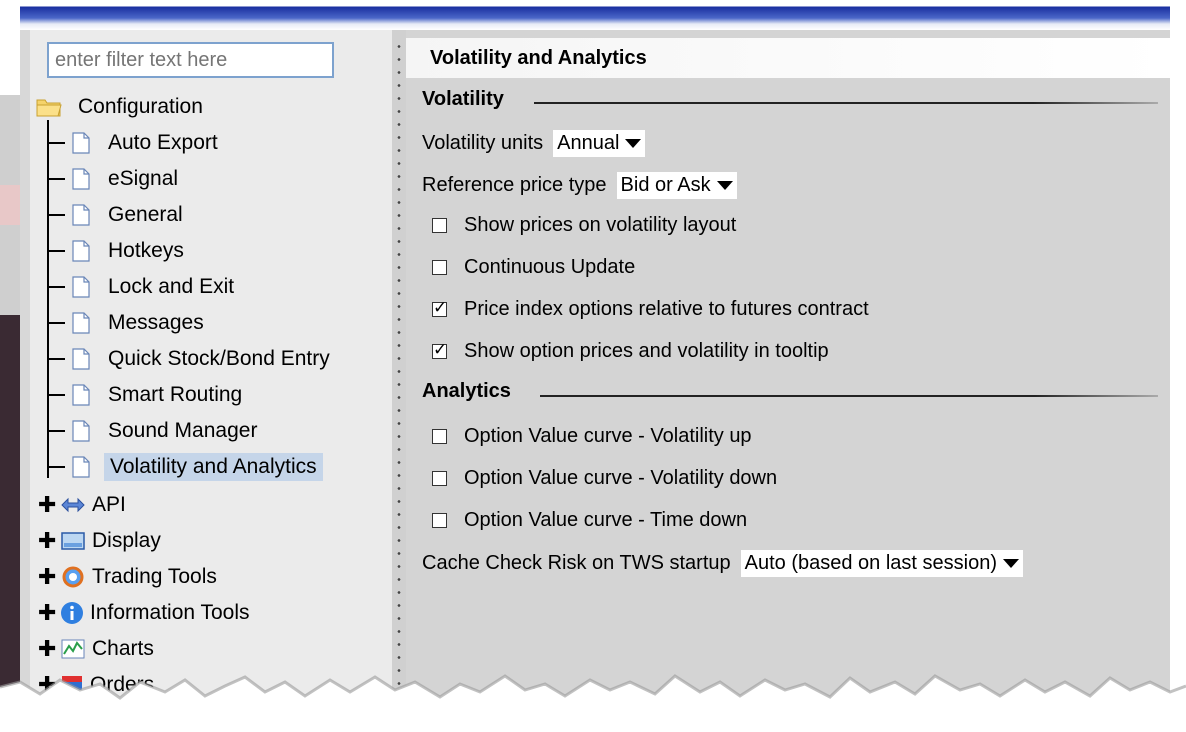  I want to click on splitter-handle, so click(399, 380).